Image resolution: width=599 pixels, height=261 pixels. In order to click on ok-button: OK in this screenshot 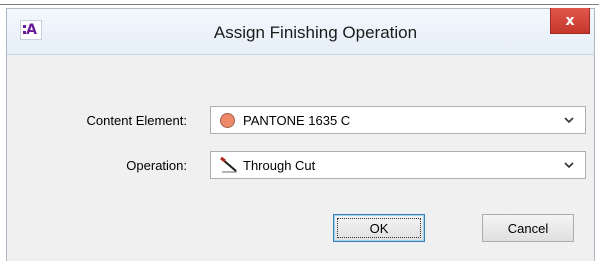, I will do `click(379, 228)`.